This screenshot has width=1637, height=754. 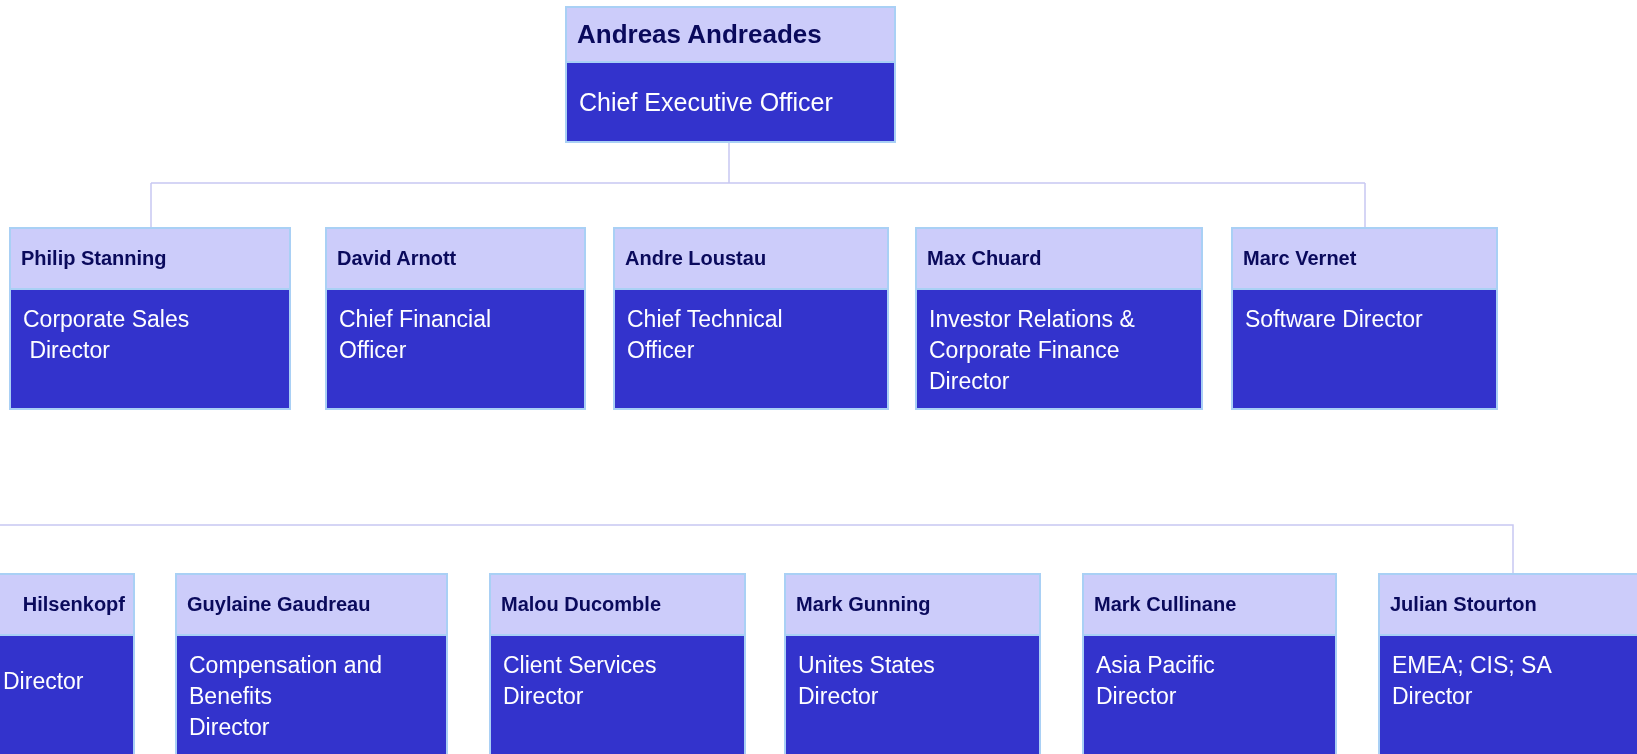 I want to click on role-title: Chief Technical Officer, so click(x=705, y=335).